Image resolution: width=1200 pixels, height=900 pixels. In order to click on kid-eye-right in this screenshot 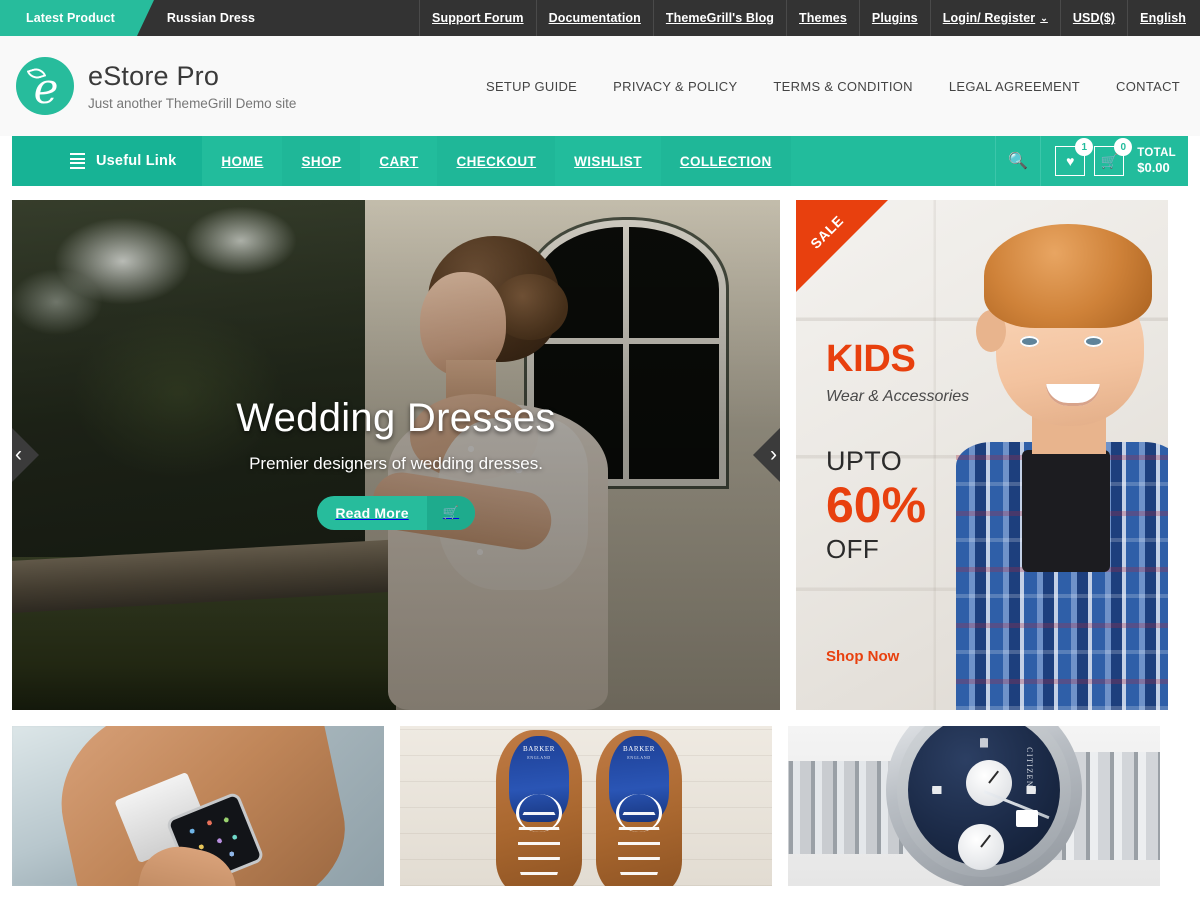, I will do `click(1093, 341)`.